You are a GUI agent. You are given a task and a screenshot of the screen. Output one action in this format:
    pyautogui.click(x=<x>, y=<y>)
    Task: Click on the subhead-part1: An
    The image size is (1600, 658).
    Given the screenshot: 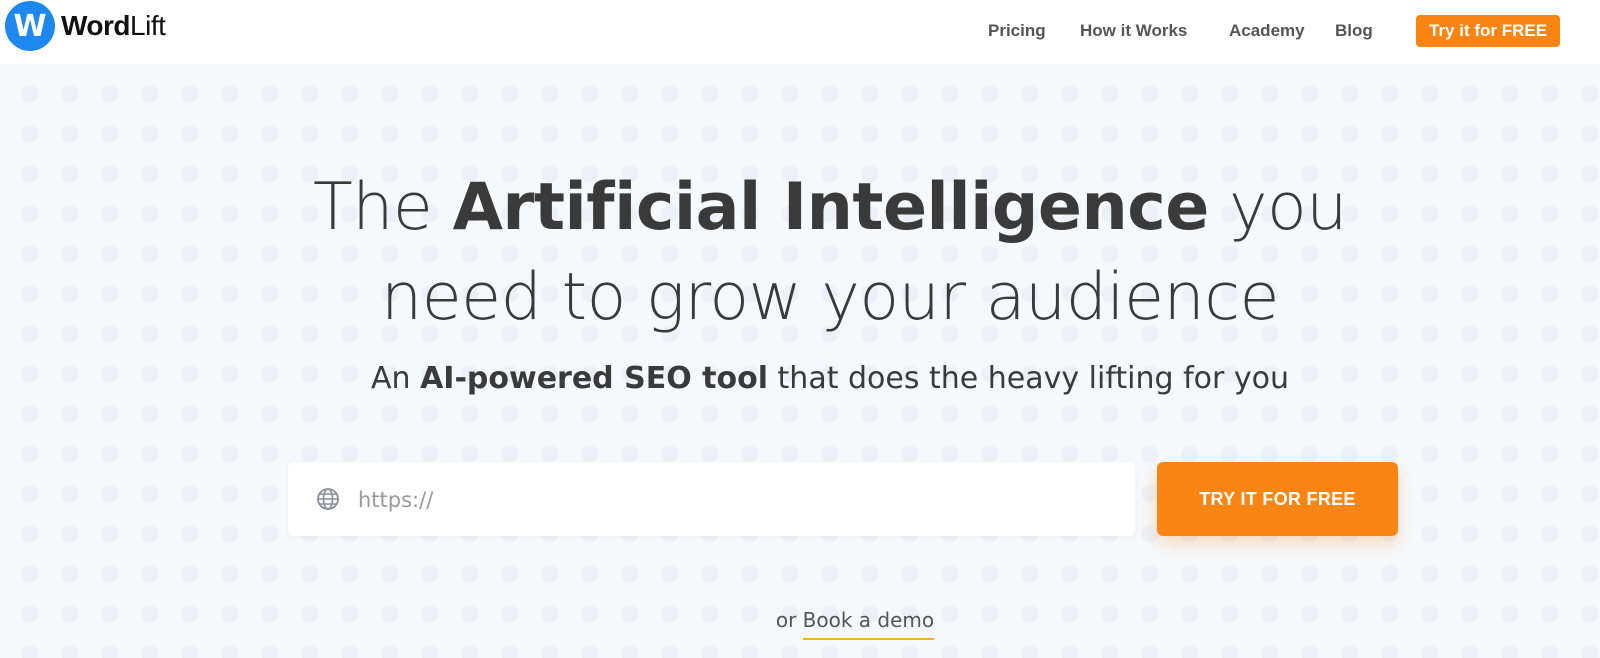 What is the action you would take?
    pyautogui.click(x=395, y=378)
    